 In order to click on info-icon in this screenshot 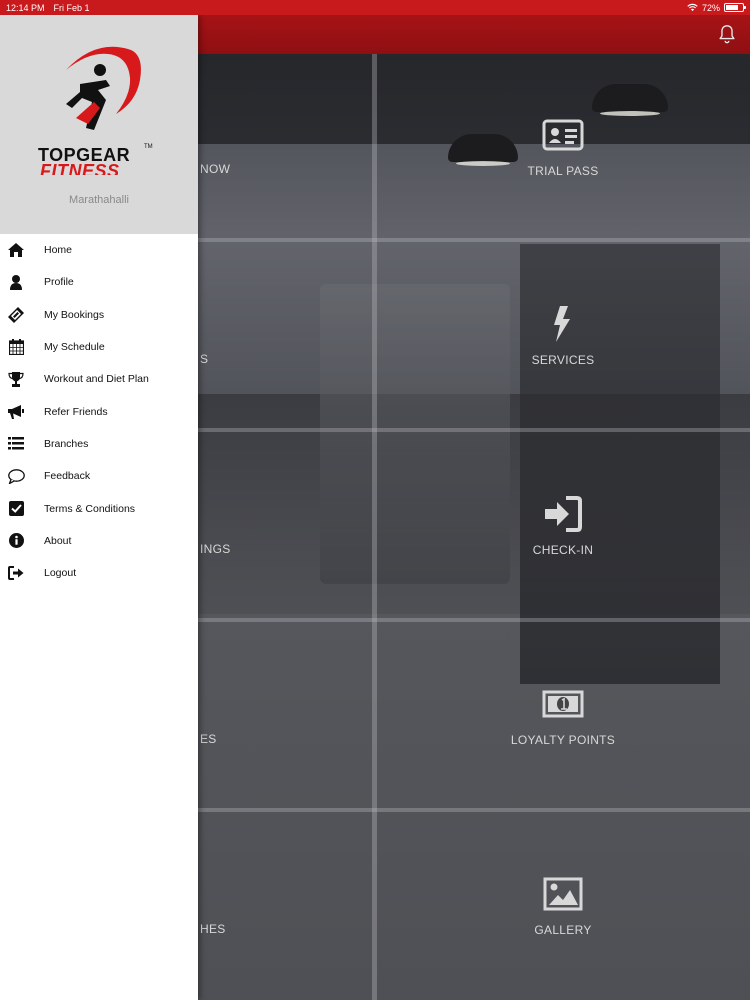, I will do `click(16, 541)`.